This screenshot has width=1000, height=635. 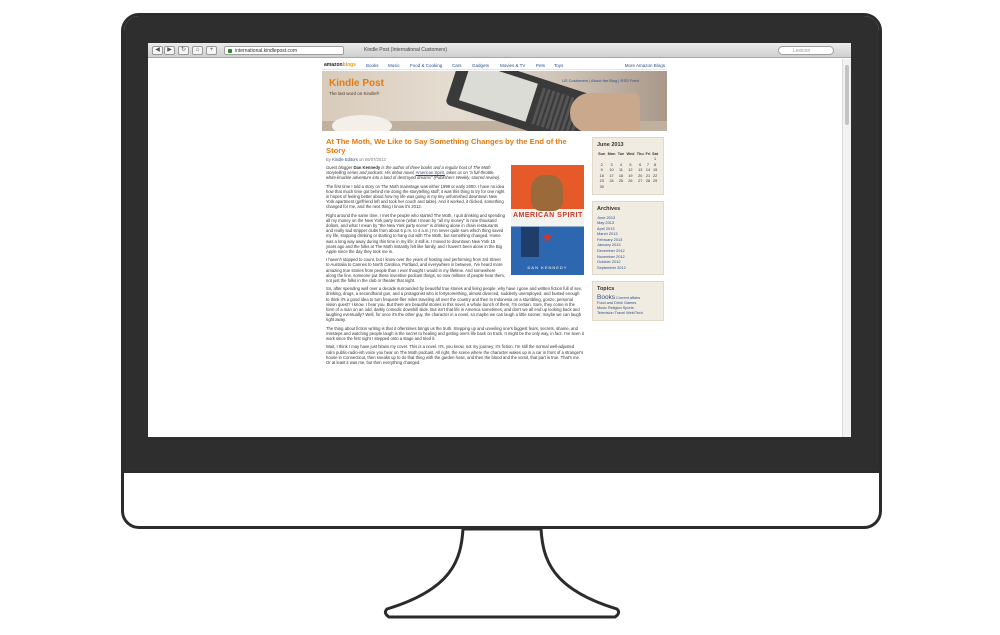 I want to click on star-icon: ★, so click(x=547, y=237).